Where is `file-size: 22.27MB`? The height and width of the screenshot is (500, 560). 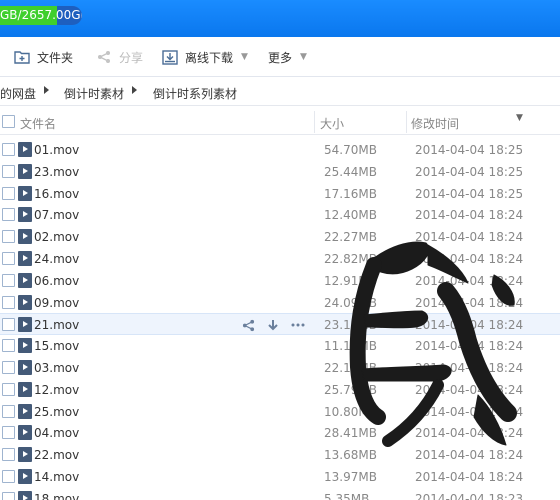 file-size: 22.27MB is located at coordinates (350, 237).